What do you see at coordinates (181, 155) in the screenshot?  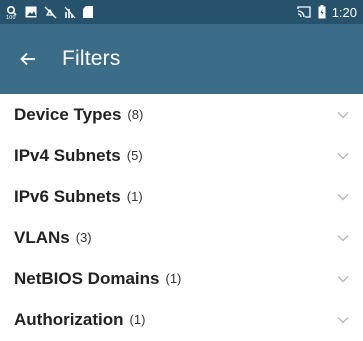 I see `filter-row-ipv4-subnets: IPv4 Subnets (5)` at bounding box center [181, 155].